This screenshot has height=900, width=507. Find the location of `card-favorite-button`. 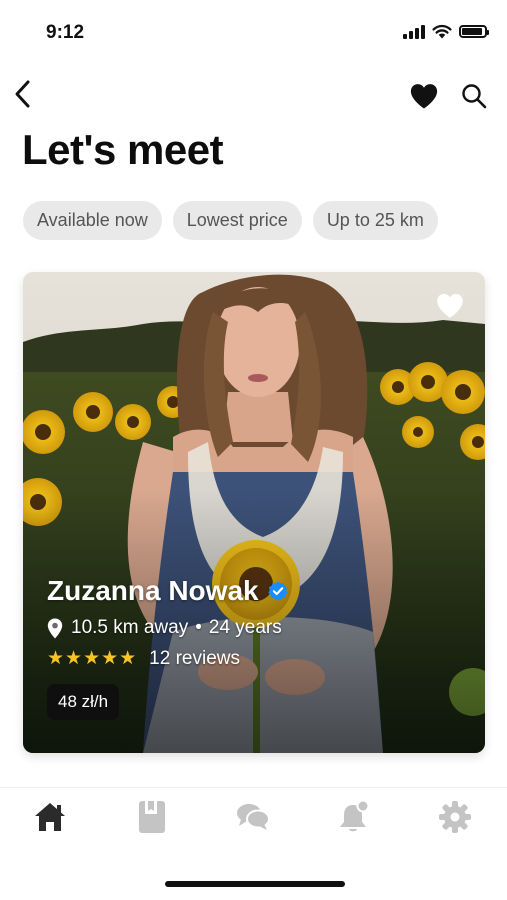

card-favorite-button is located at coordinates (450, 305).